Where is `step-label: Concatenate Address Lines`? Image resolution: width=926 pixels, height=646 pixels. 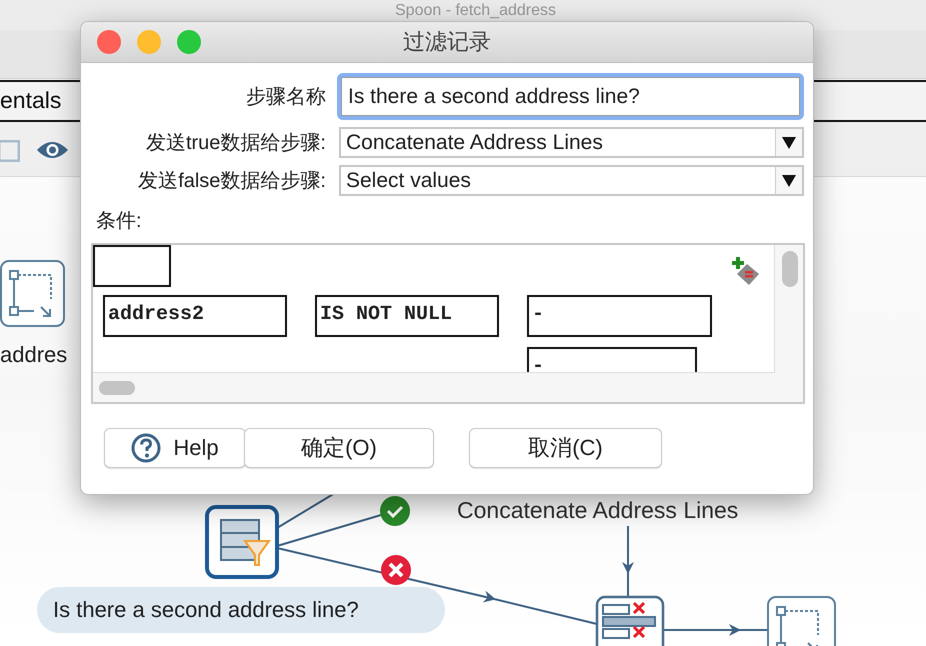
step-label: Concatenate Address Lines is located at coordinates (597, 510).